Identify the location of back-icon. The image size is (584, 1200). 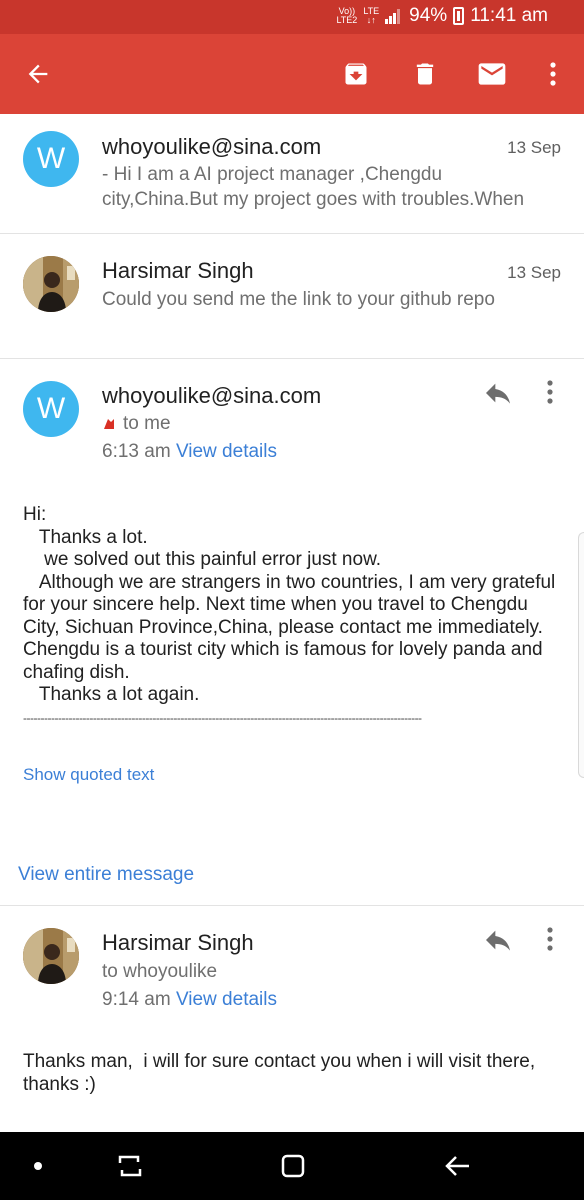
(457, 1166).